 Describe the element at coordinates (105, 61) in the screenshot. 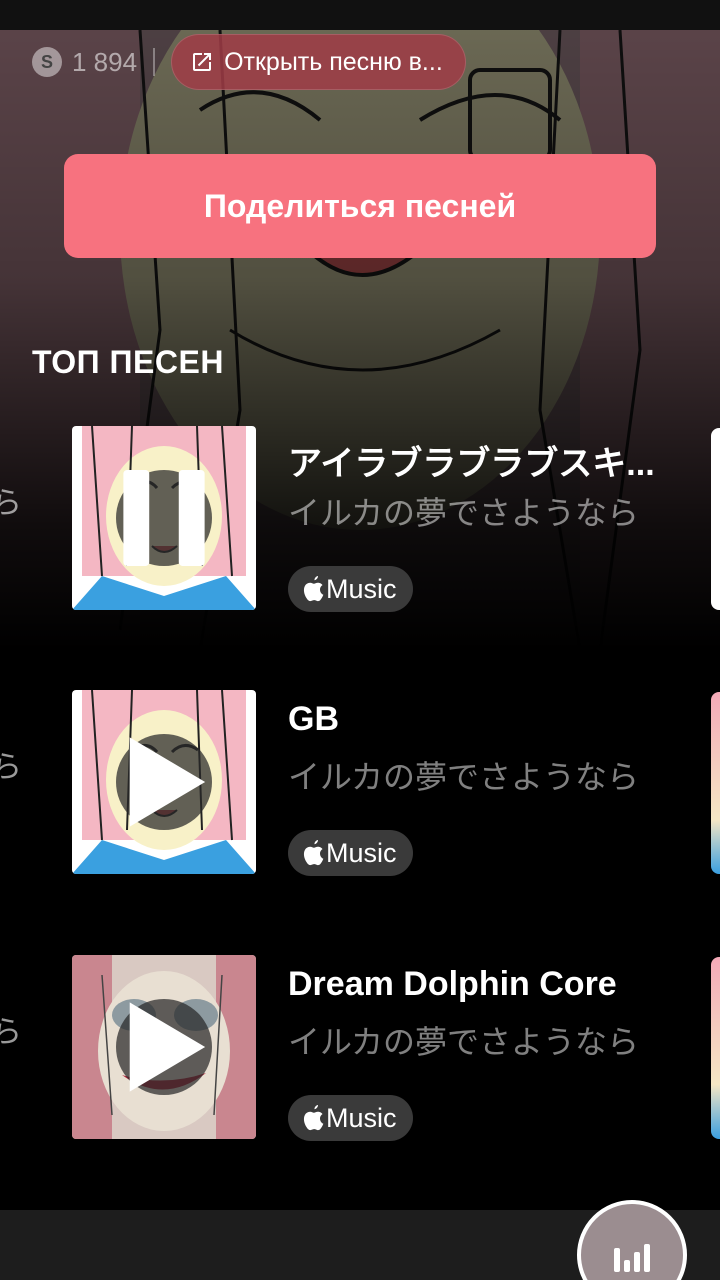

I see `shazam-count-value: 1 894` at that location.